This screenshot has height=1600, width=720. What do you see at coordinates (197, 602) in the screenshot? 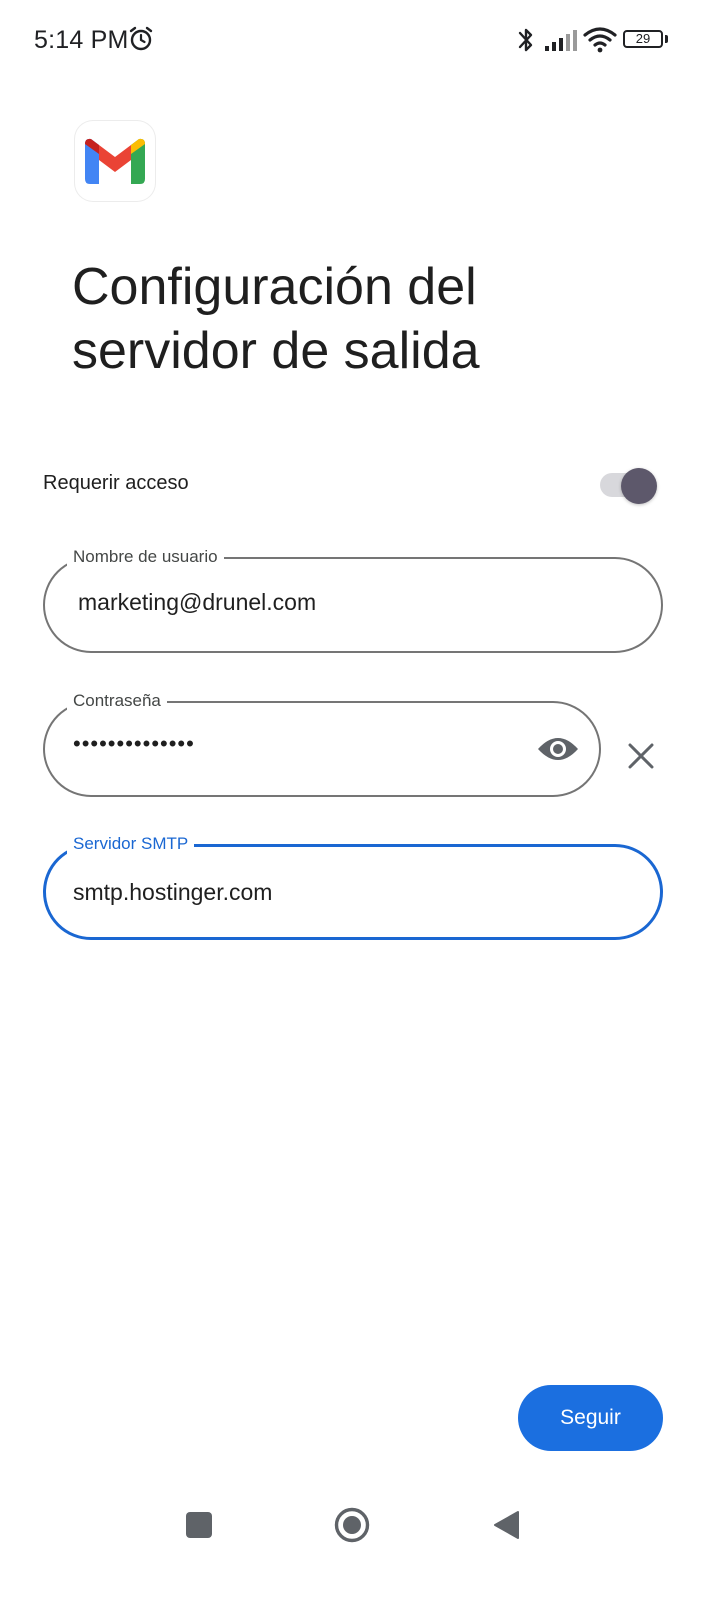
I see `username-value: marketing@drunel.com` at bounding box center [197, 602].